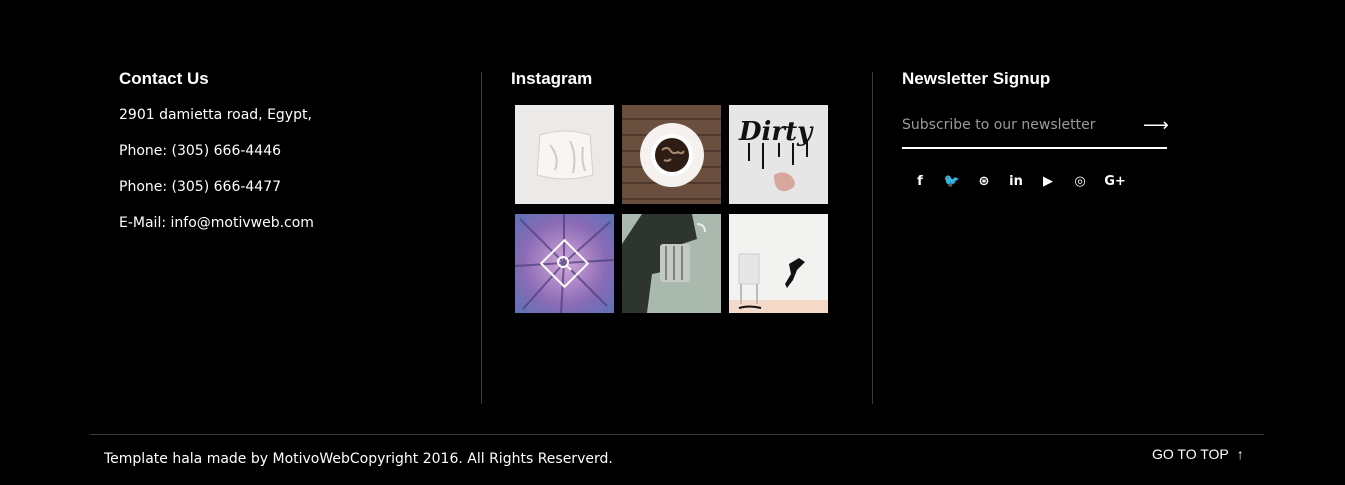 The height and width of the screenshot is (485, 1345). Describe the element at coordinates (200, 151) in the screenshot. I see `phone-text-1: Phone: (305) 666-4446` at that location.